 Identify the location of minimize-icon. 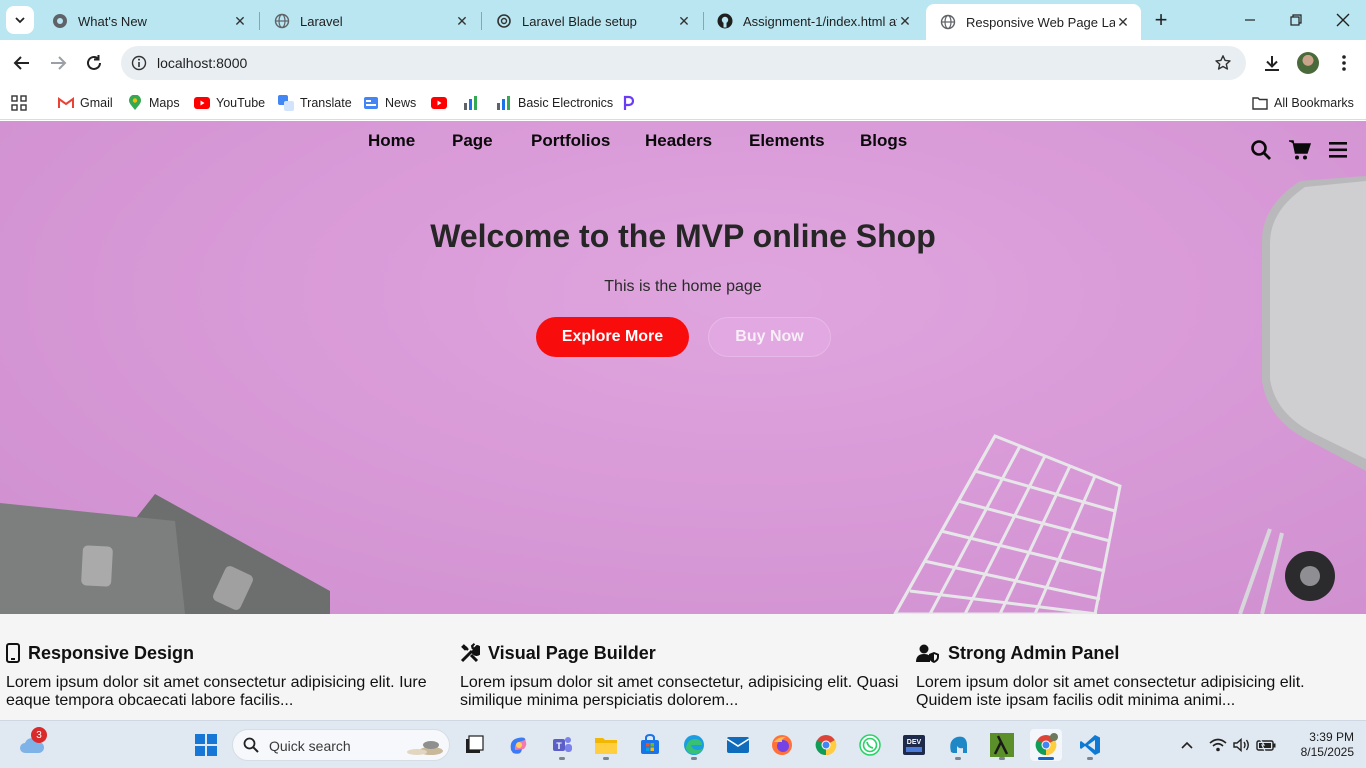
(1250, 20).